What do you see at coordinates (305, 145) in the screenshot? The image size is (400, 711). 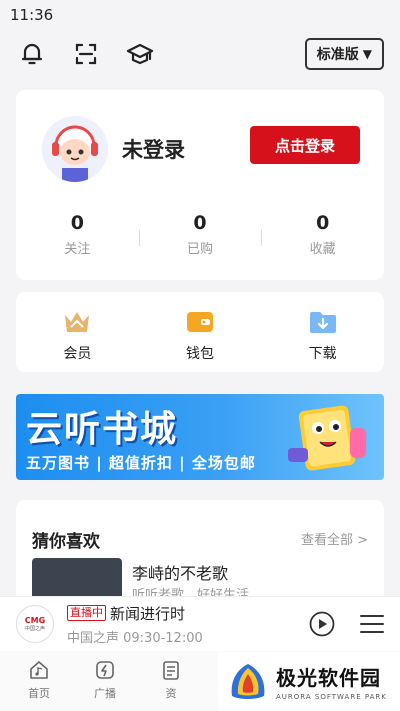 I see `login-button: 点击登录` at bounding box center [305, 145].